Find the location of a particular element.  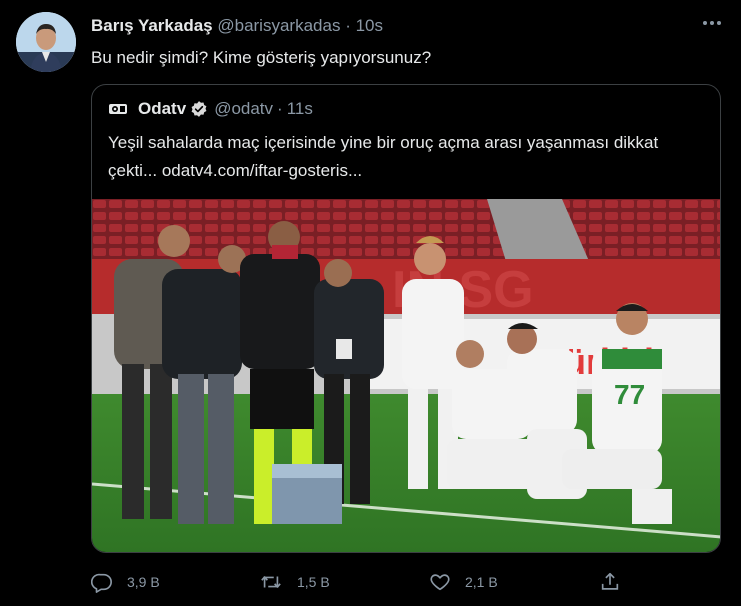

reply-count: 3,9 B is located at coordinates (143, 582).